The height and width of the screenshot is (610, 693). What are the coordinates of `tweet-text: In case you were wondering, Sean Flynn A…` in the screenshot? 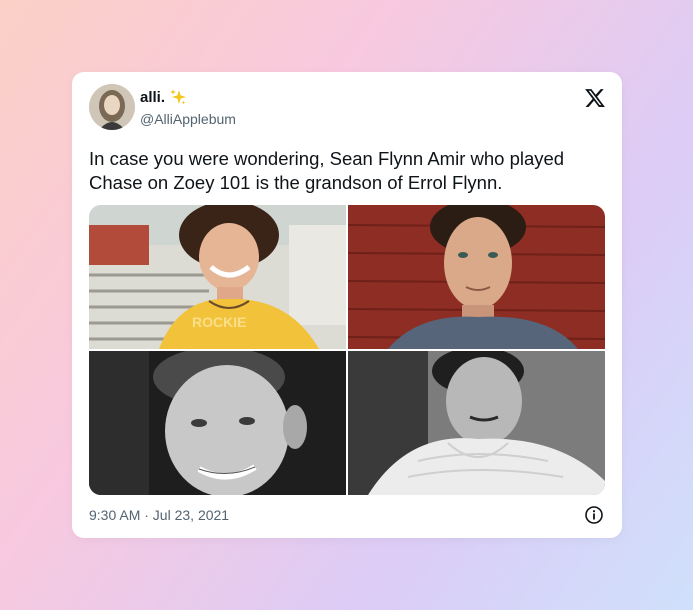 It's located at (327, 170).